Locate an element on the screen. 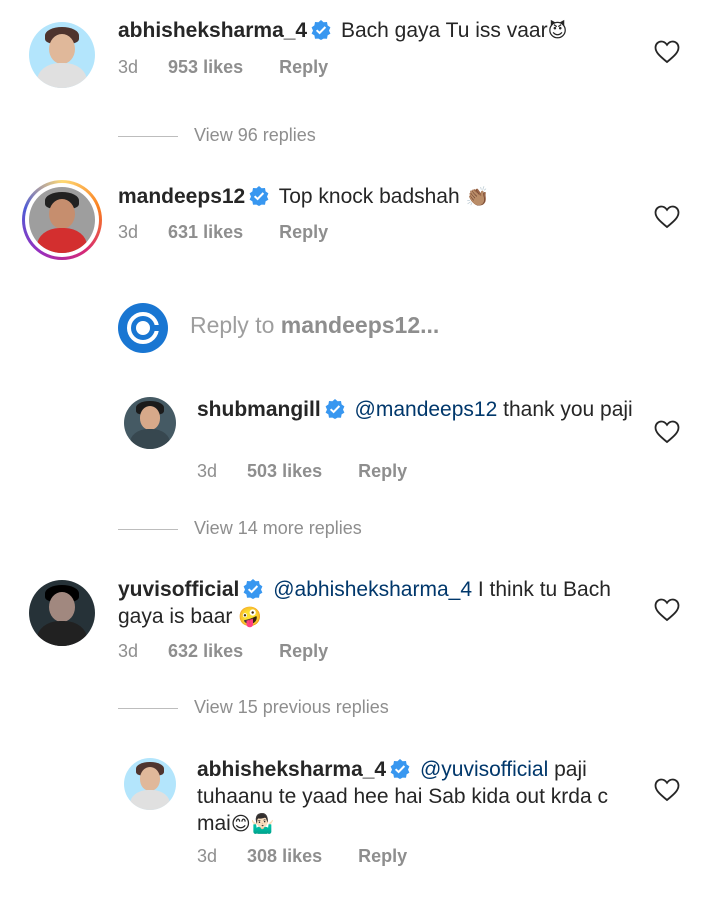  likes-count: 632 likes is located at coordinates (205, 651).